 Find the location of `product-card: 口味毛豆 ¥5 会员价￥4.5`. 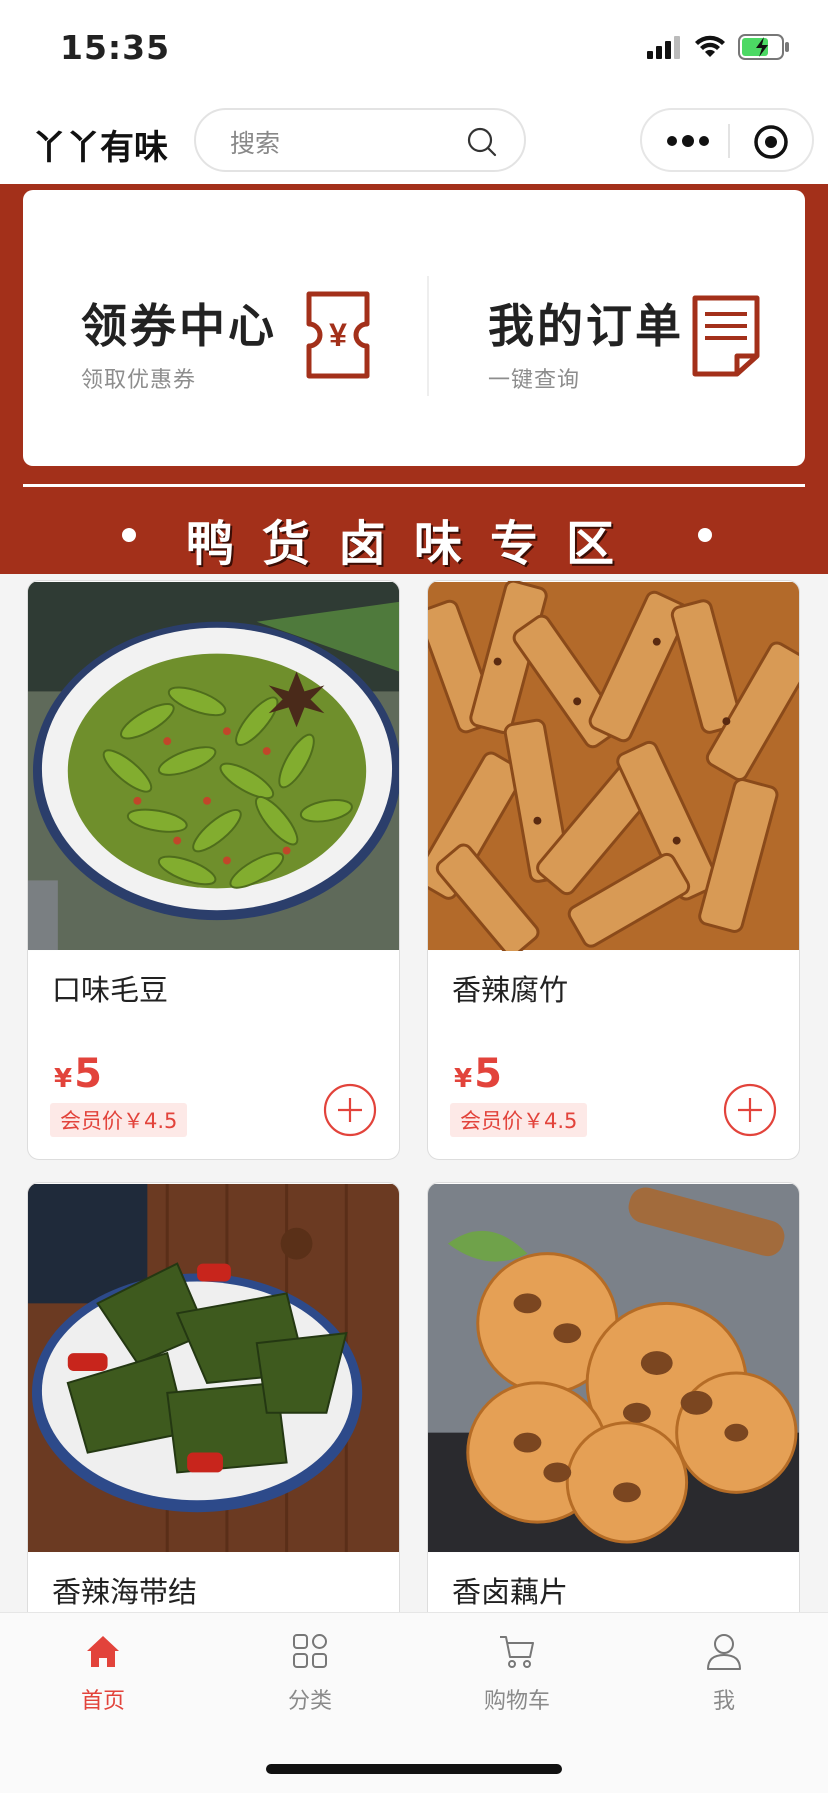

product-card: 口味毛豆 ¥5 会员价￥4.5 is located at coordinates (213, 870).